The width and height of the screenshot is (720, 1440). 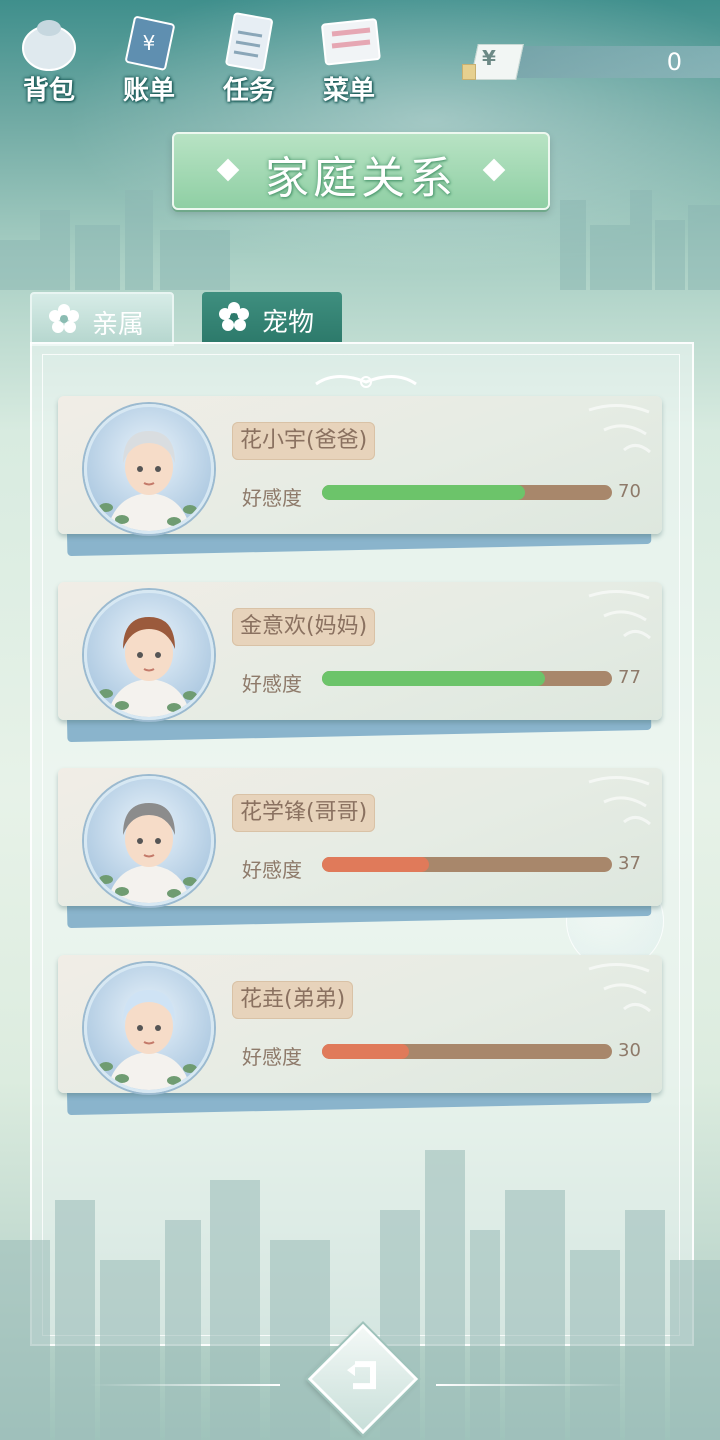 What do you see at coordinates (629, 491) in the screenshot?
I see `affection-value: 70` at bounding box center [629, 491].